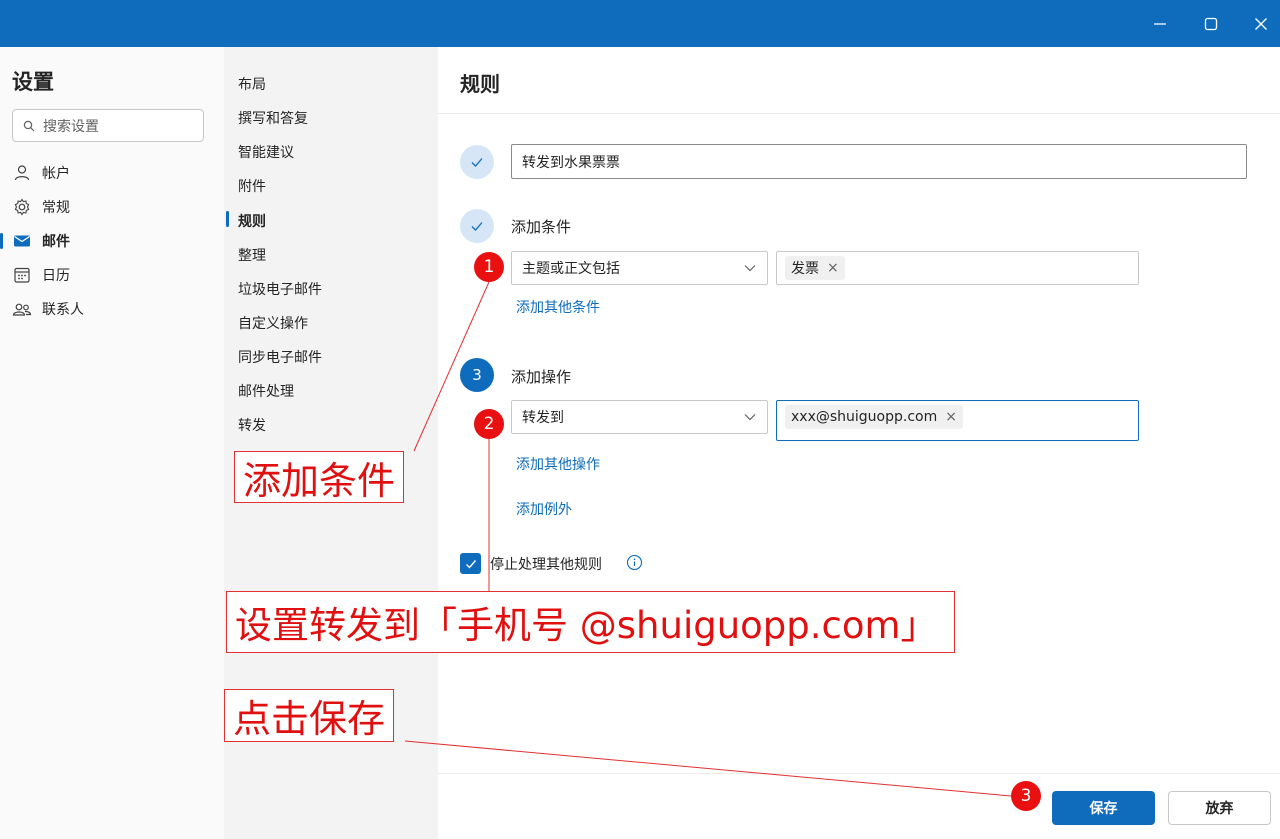 The image size is (1280, 839). What do you see at coordinates (22, 241) in the screenshot?
I see `mail-icon` at bounding box center [22, 241].